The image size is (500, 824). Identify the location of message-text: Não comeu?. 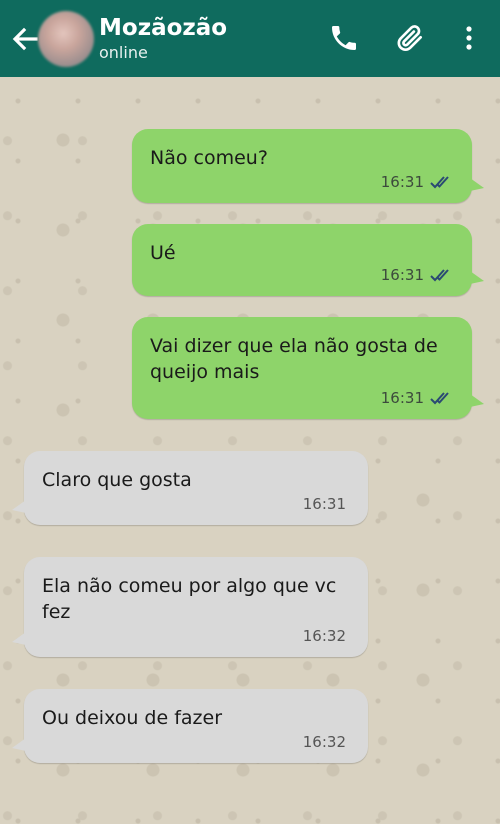
(209, 158).